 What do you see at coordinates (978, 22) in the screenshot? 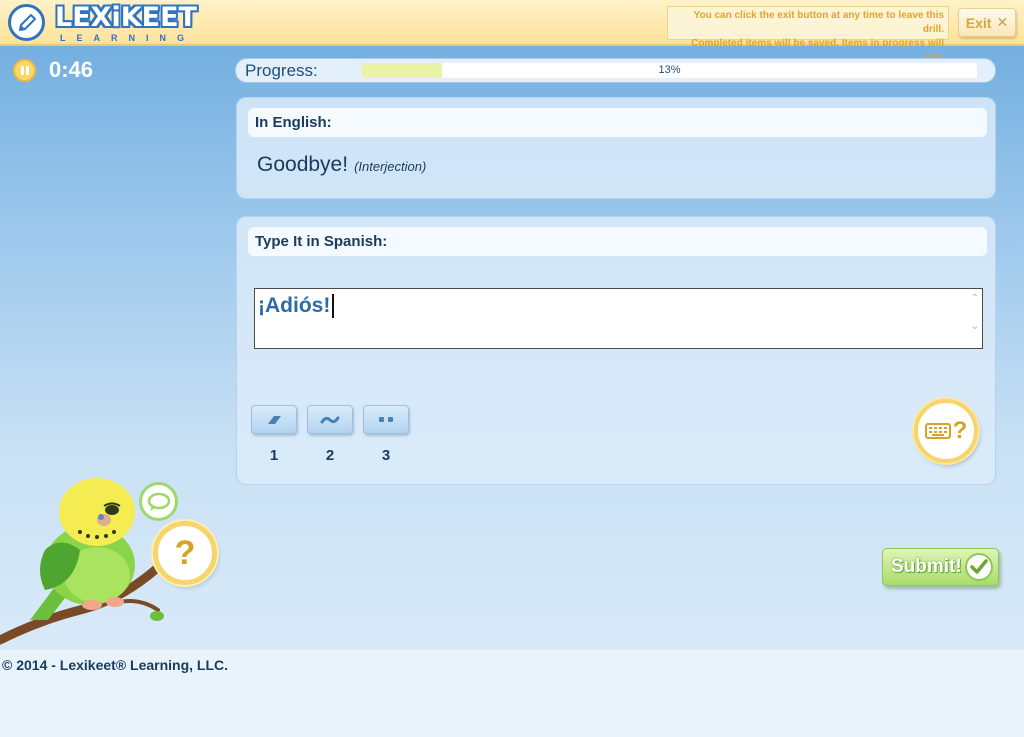
I see `exit-label: Exit` at bounding box center [978, 22].